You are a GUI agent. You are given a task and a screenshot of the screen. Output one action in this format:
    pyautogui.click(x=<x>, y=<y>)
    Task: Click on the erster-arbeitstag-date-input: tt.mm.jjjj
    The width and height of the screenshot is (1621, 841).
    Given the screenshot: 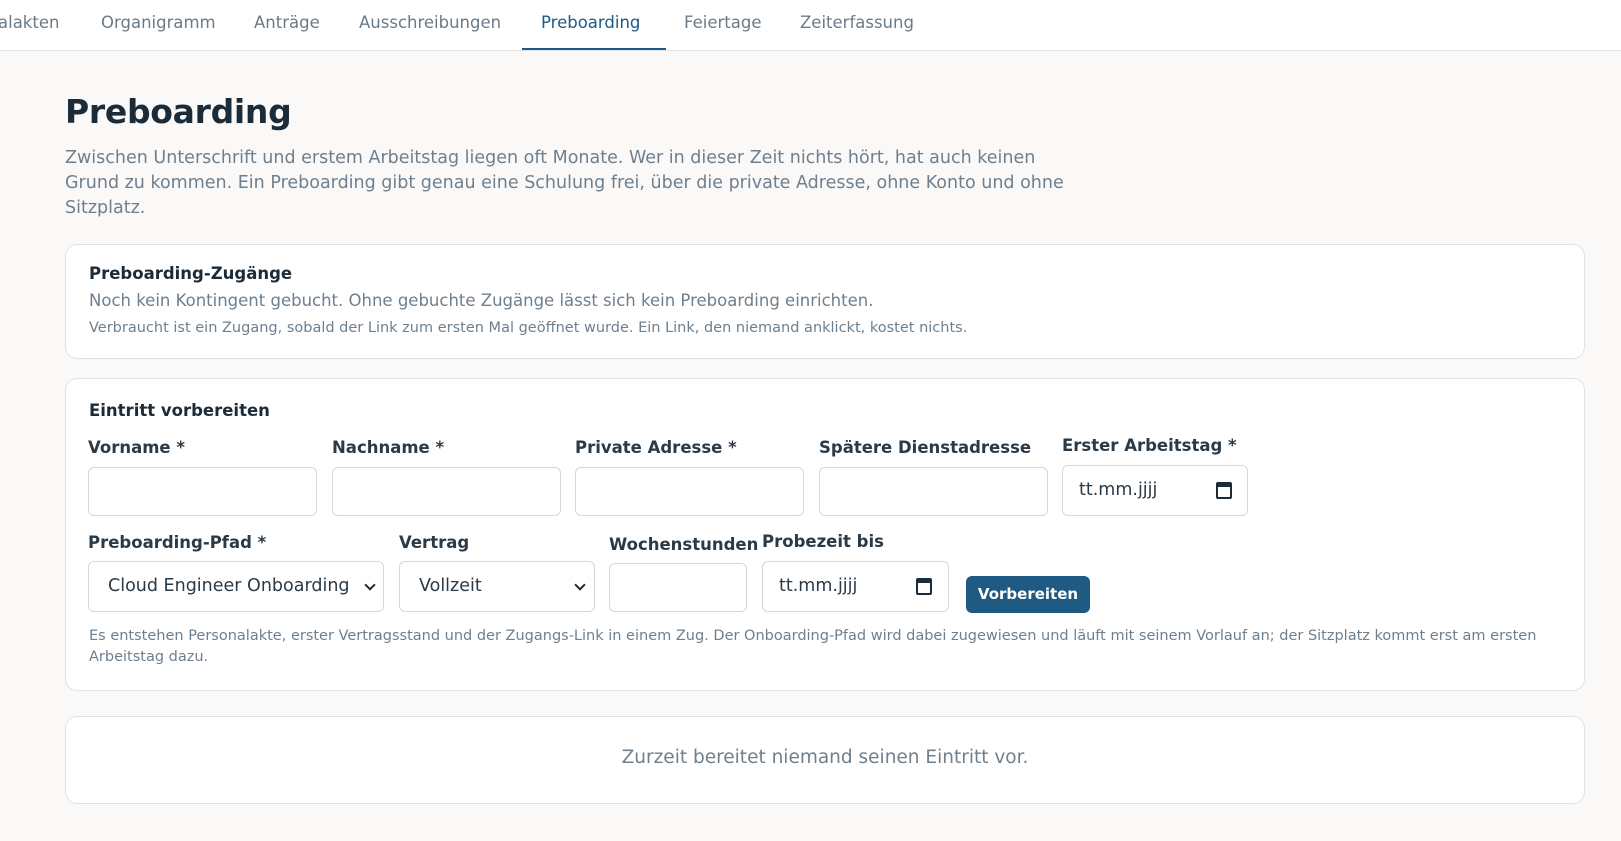 What is the action you would take?
    pyautogui.click(x=1155, y=490)
    